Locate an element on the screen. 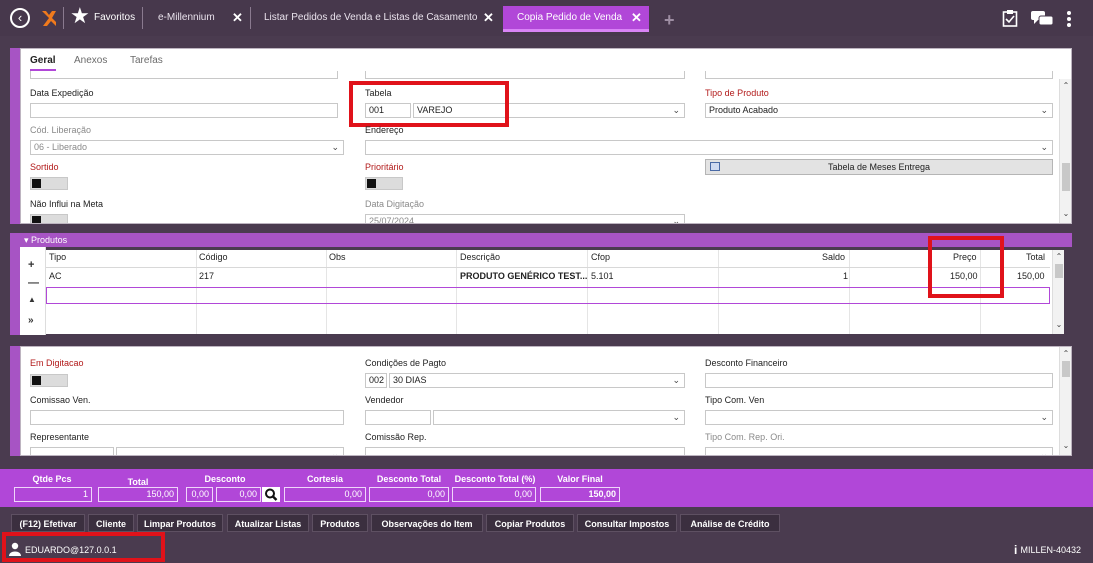 This screenshot has height=563, width=1093. star-icon: ★ is located at coordinates (80, 16).